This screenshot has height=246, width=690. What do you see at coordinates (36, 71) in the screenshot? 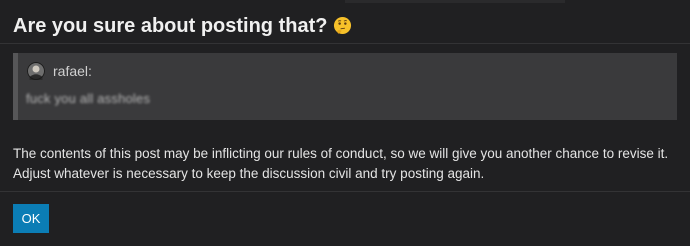
I see `user-avatar-icon` at bounding box center [36, 71].